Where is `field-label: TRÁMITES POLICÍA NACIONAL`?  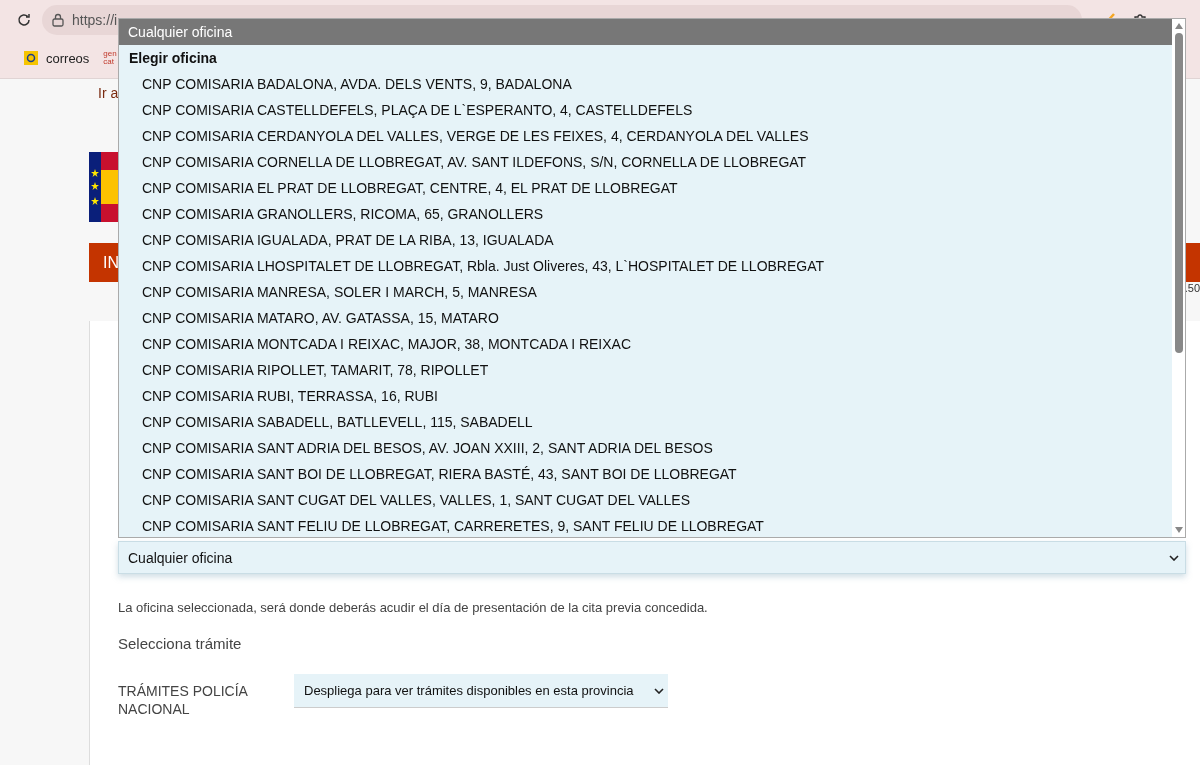
field-label: TRÁMITES POLICÍA NACIONAL is located at coordinates (183, 700).